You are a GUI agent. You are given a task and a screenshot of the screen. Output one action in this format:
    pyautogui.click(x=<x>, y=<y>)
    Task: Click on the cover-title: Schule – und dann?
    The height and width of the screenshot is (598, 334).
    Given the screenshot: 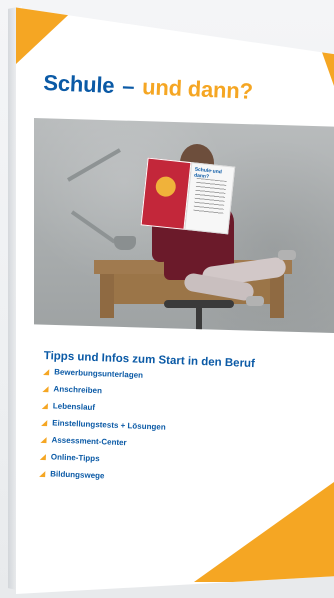 What is the action you would take?
    pyautogui.click(x=178, y=88)
    